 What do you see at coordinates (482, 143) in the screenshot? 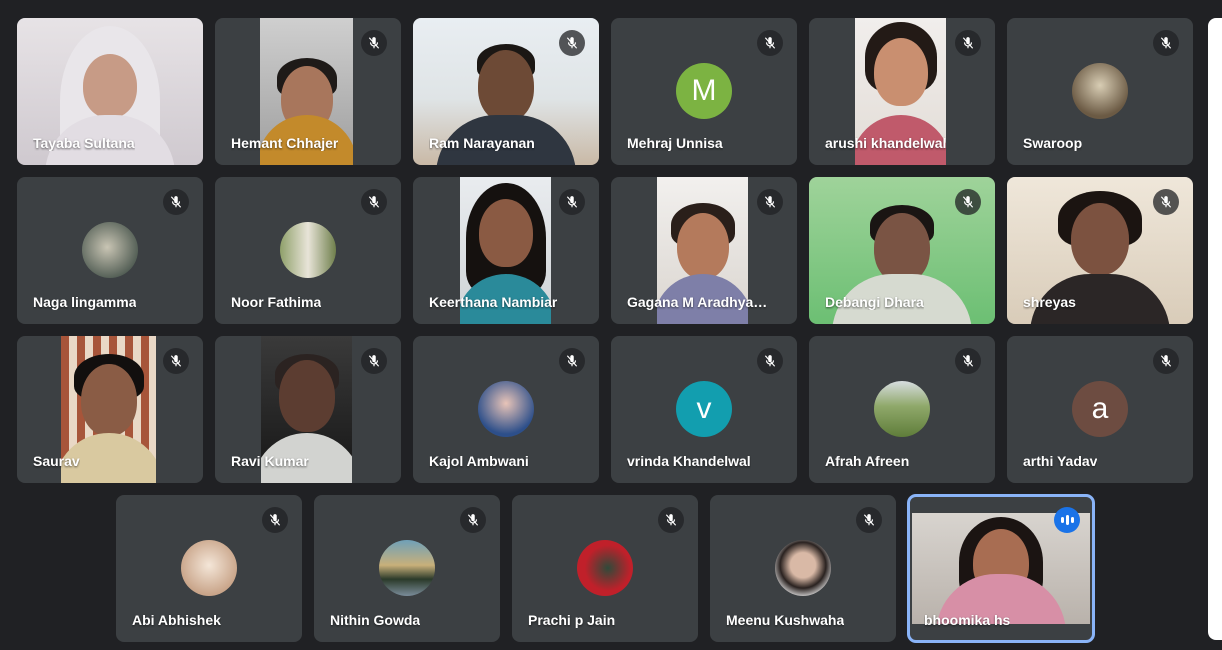
I see `participant-name: Ram Narayanan` at bounding box center [482, 143].